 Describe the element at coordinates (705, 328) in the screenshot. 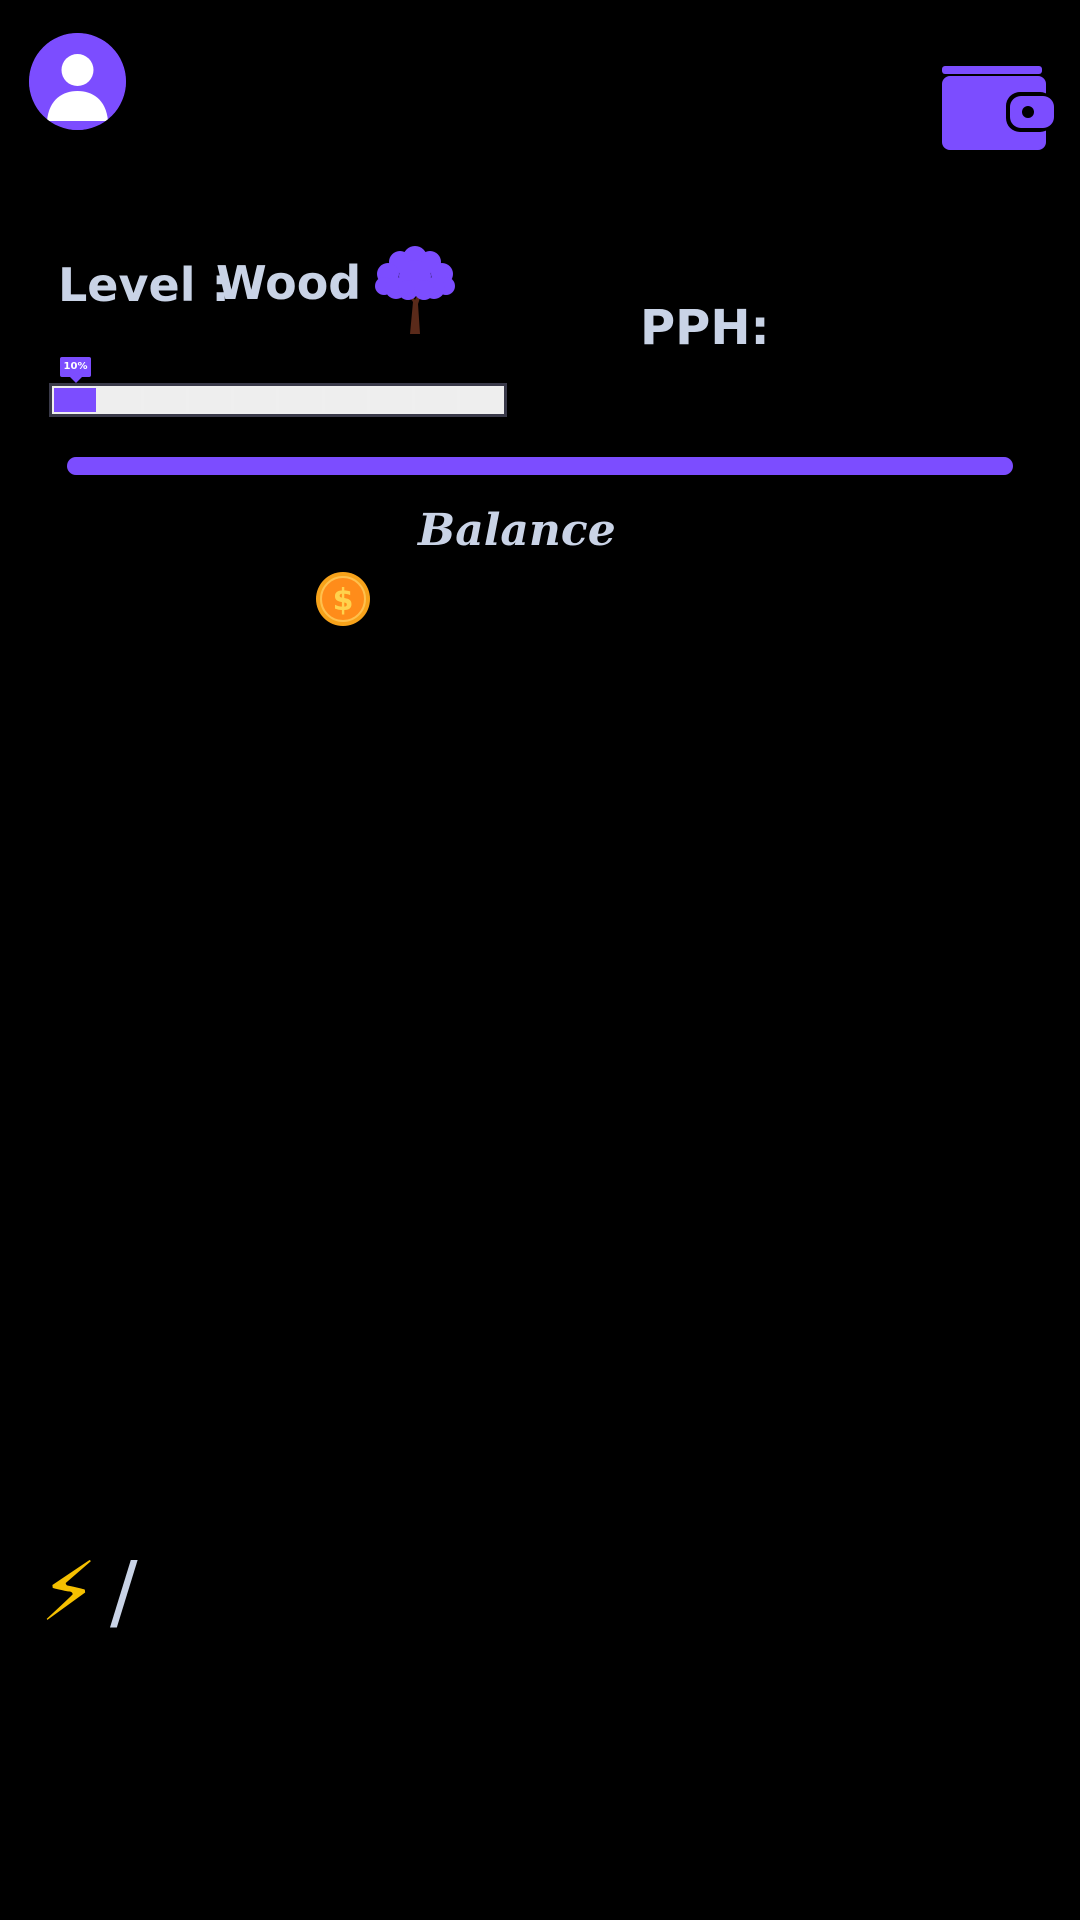

I see `pph-label: PPH:` at that location.